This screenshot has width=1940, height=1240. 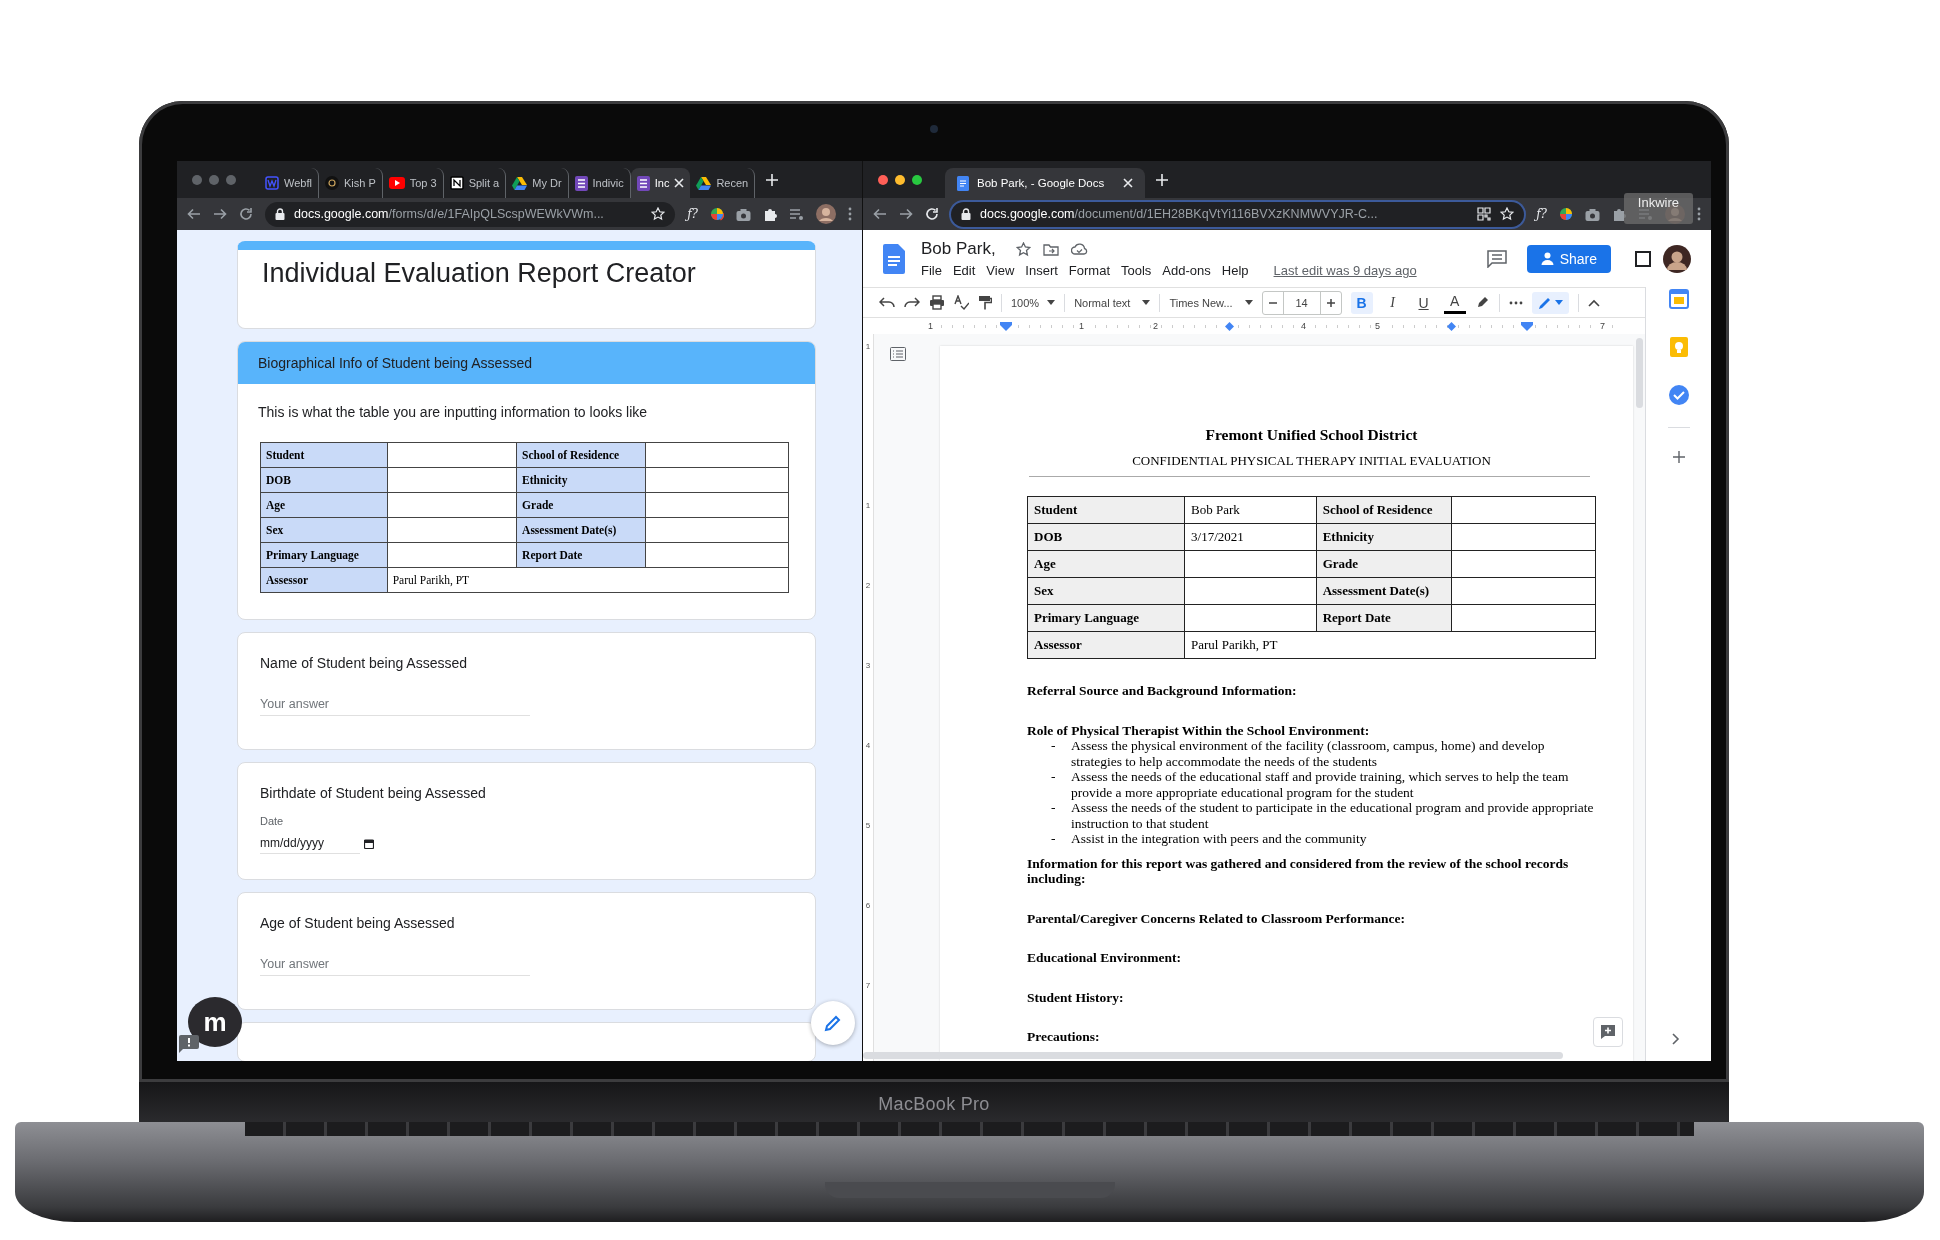 I want to click on browser-tab: Inc, so click(x=660, y=183).